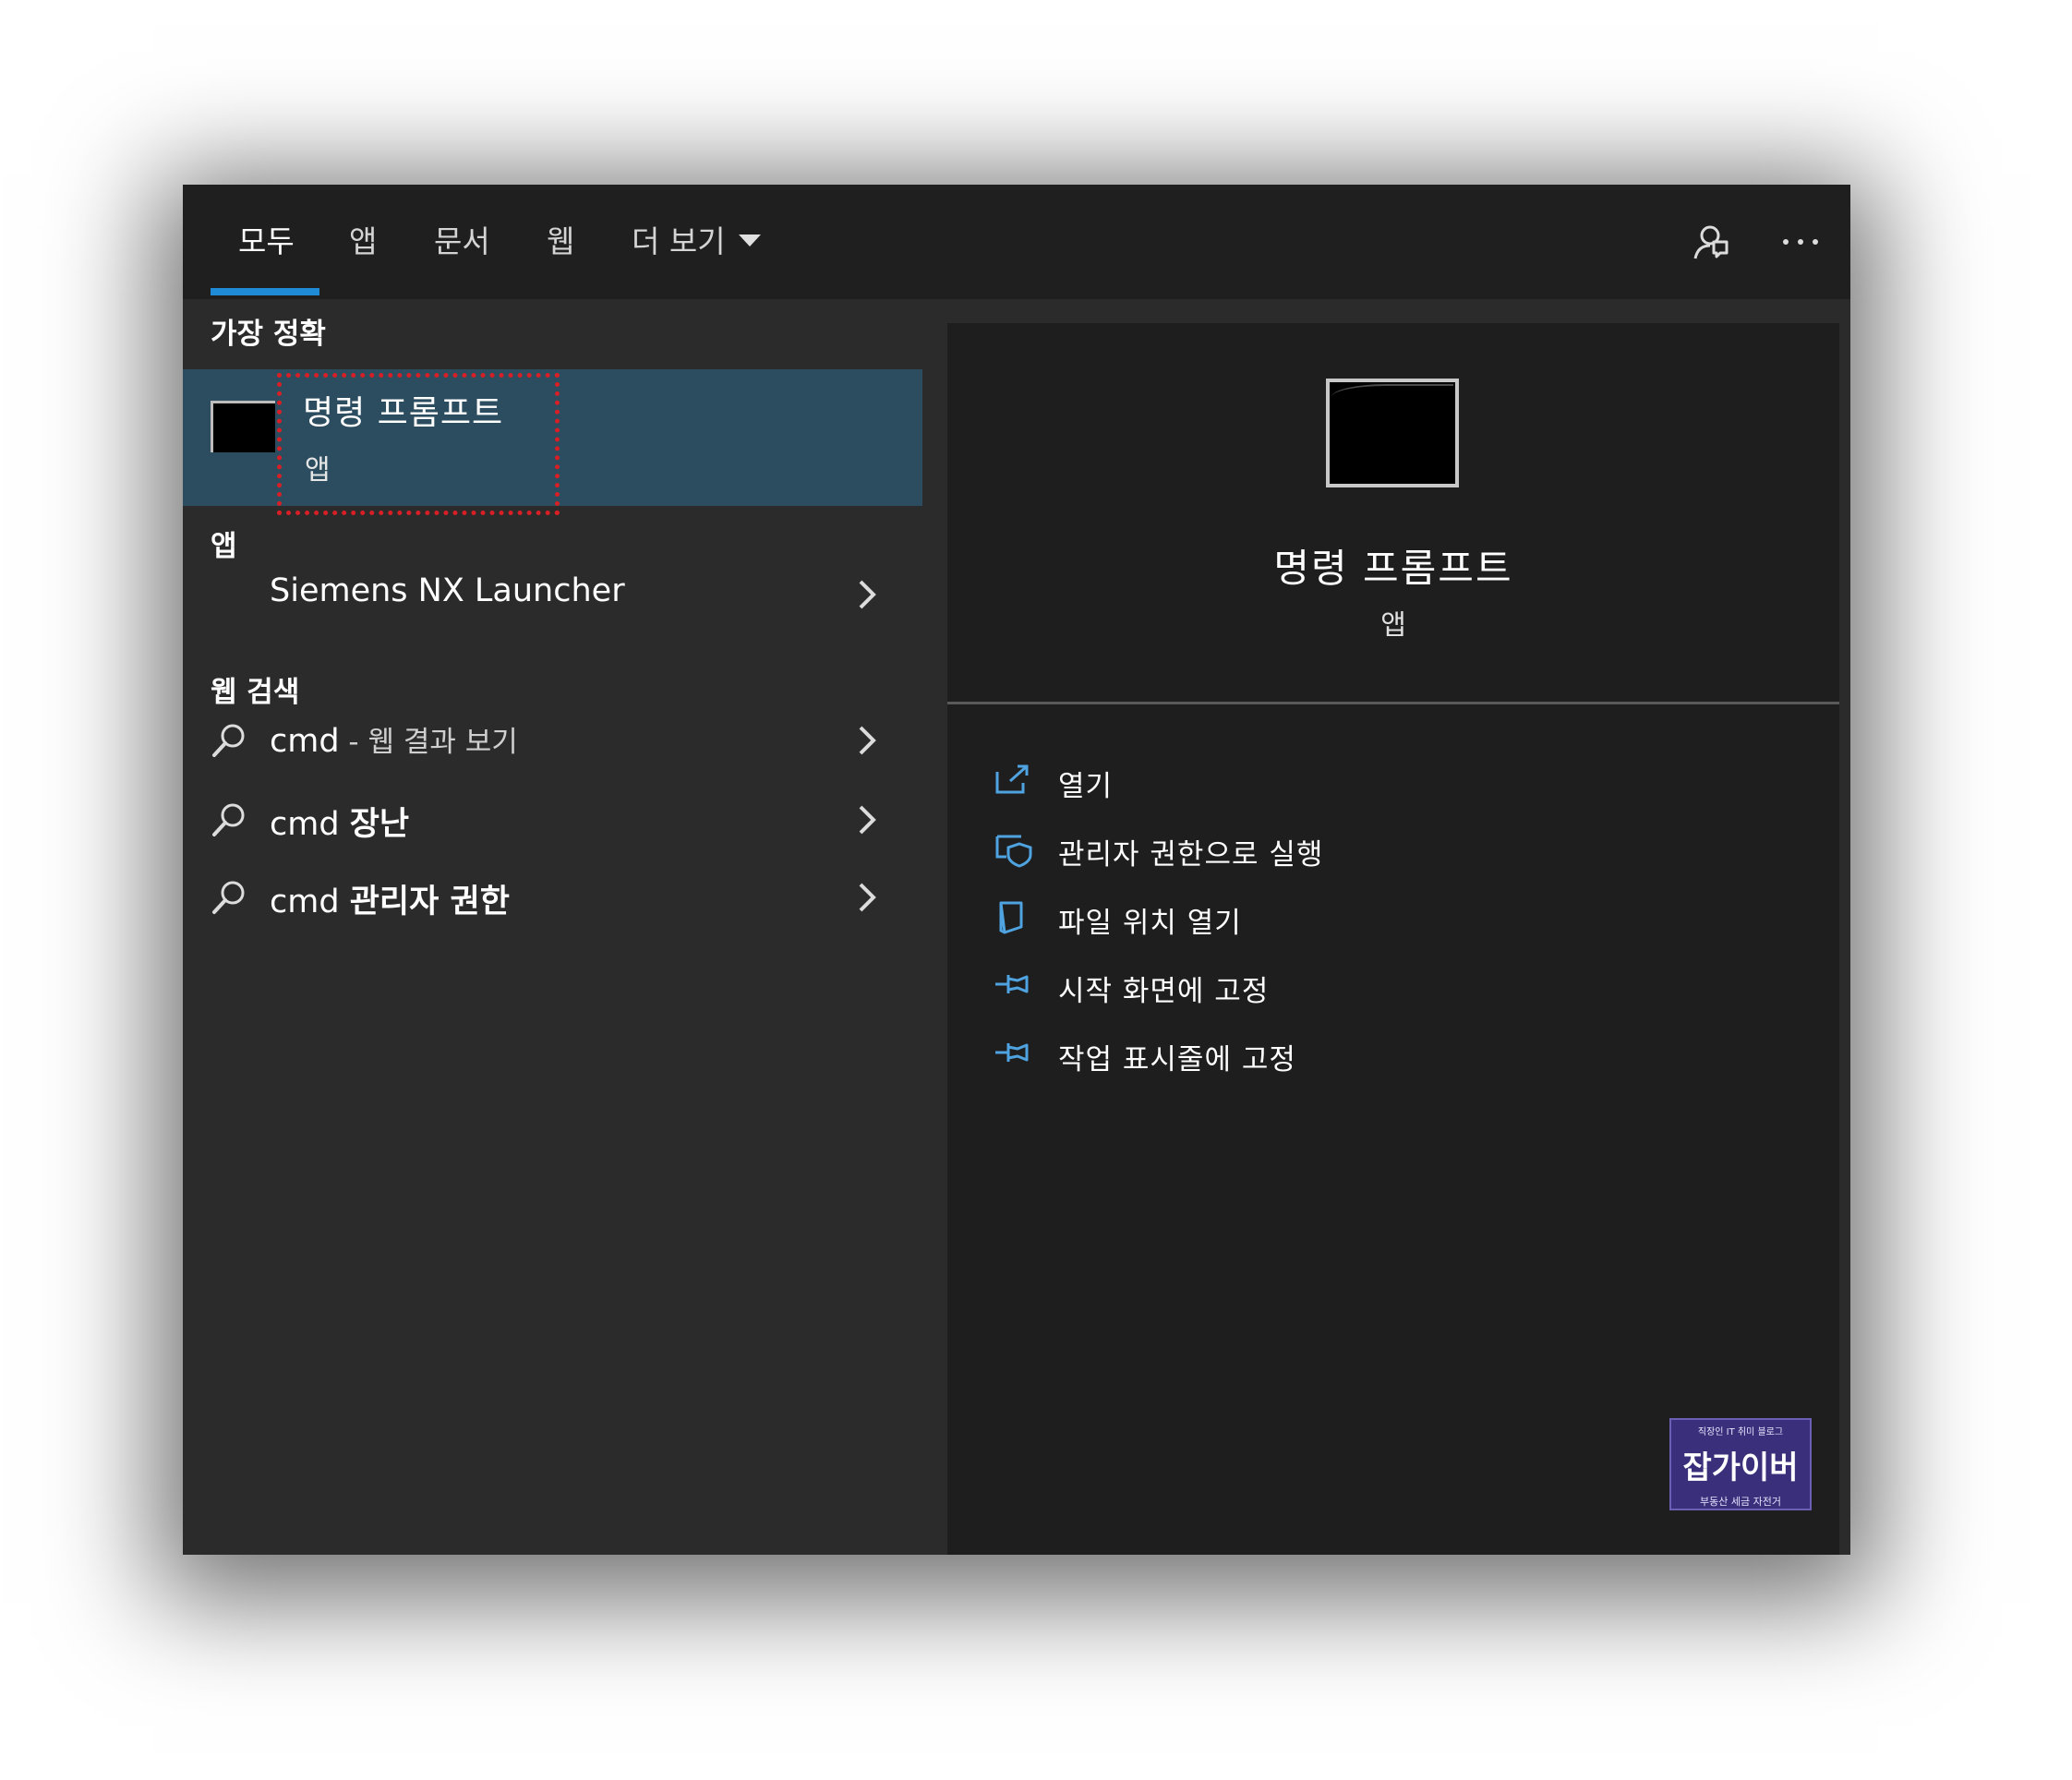 This screenshot has width=2072, height=1780. I want to click on web-result-suffix: - 웹 결과 보기, so click(428, 742).